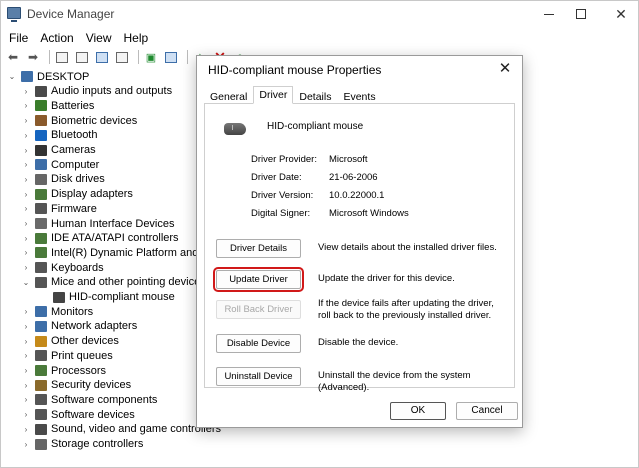  What do you see at coordinates (282, 195) in the screenshot?
I see `property-key: Driver Version:` at bounding box center [282, 195].